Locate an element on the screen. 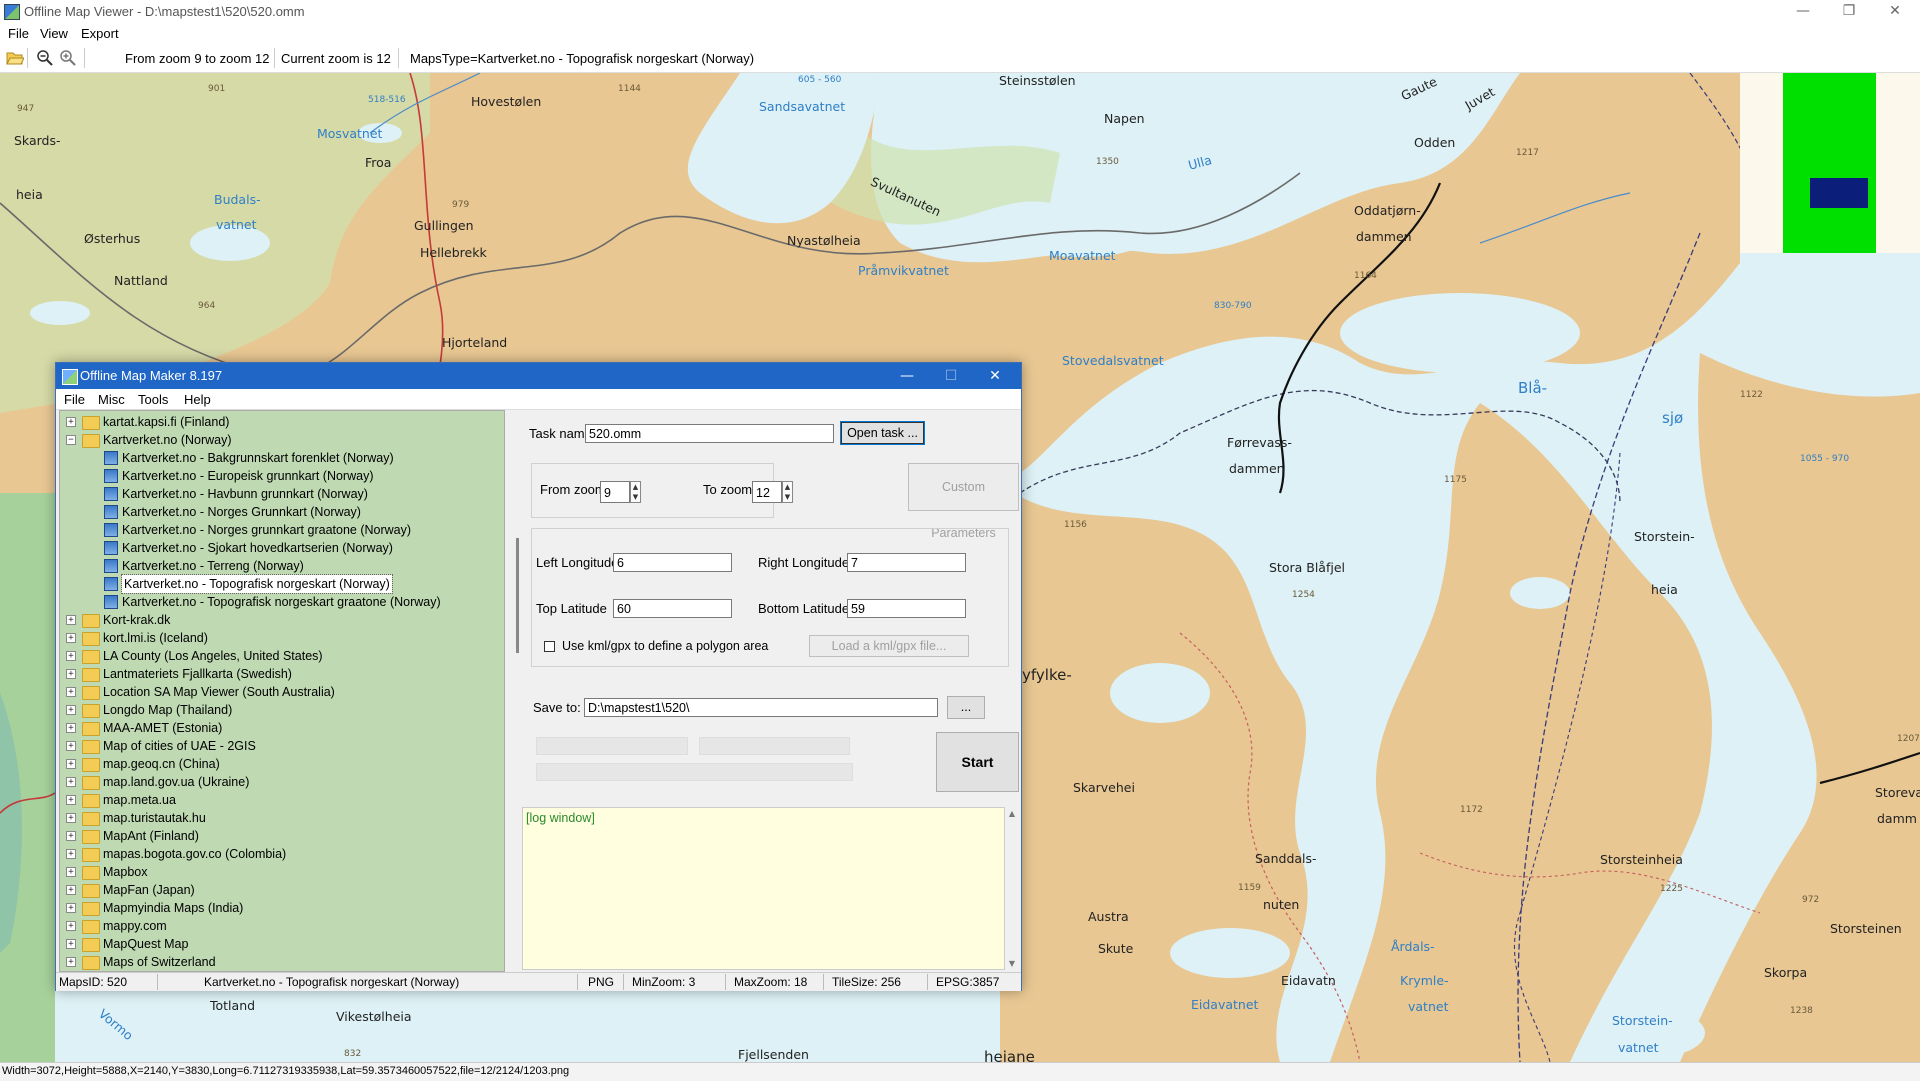 This screenshot has width=1920, height=1081. tree-scroll-thumb is located at coordinates (517, 595).